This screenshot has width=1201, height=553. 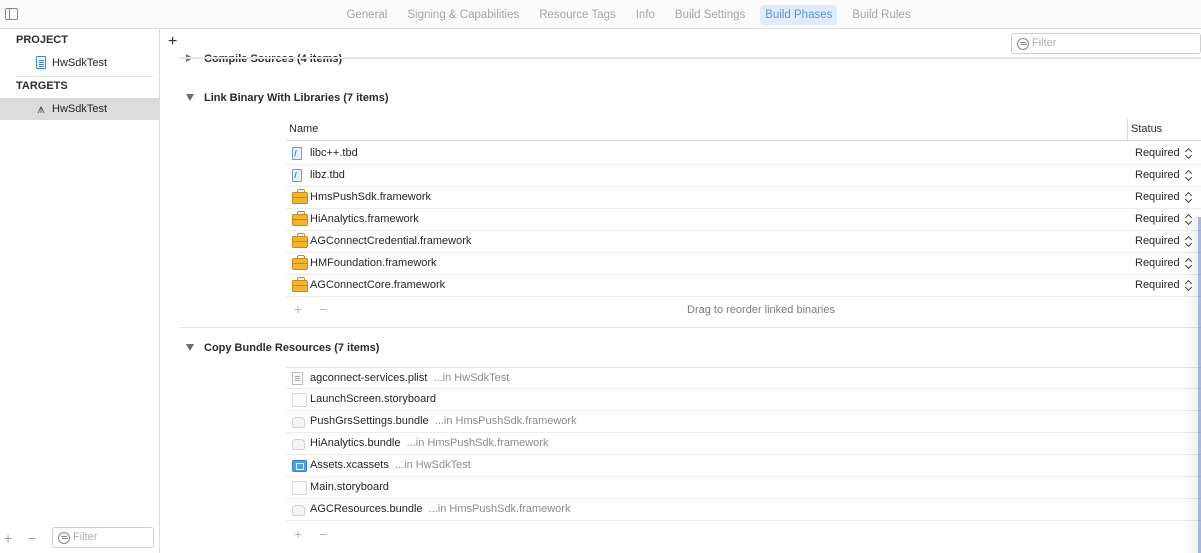 I want to click on table-row: HiAnalytics.framework Required, so click(x=743, y=220).